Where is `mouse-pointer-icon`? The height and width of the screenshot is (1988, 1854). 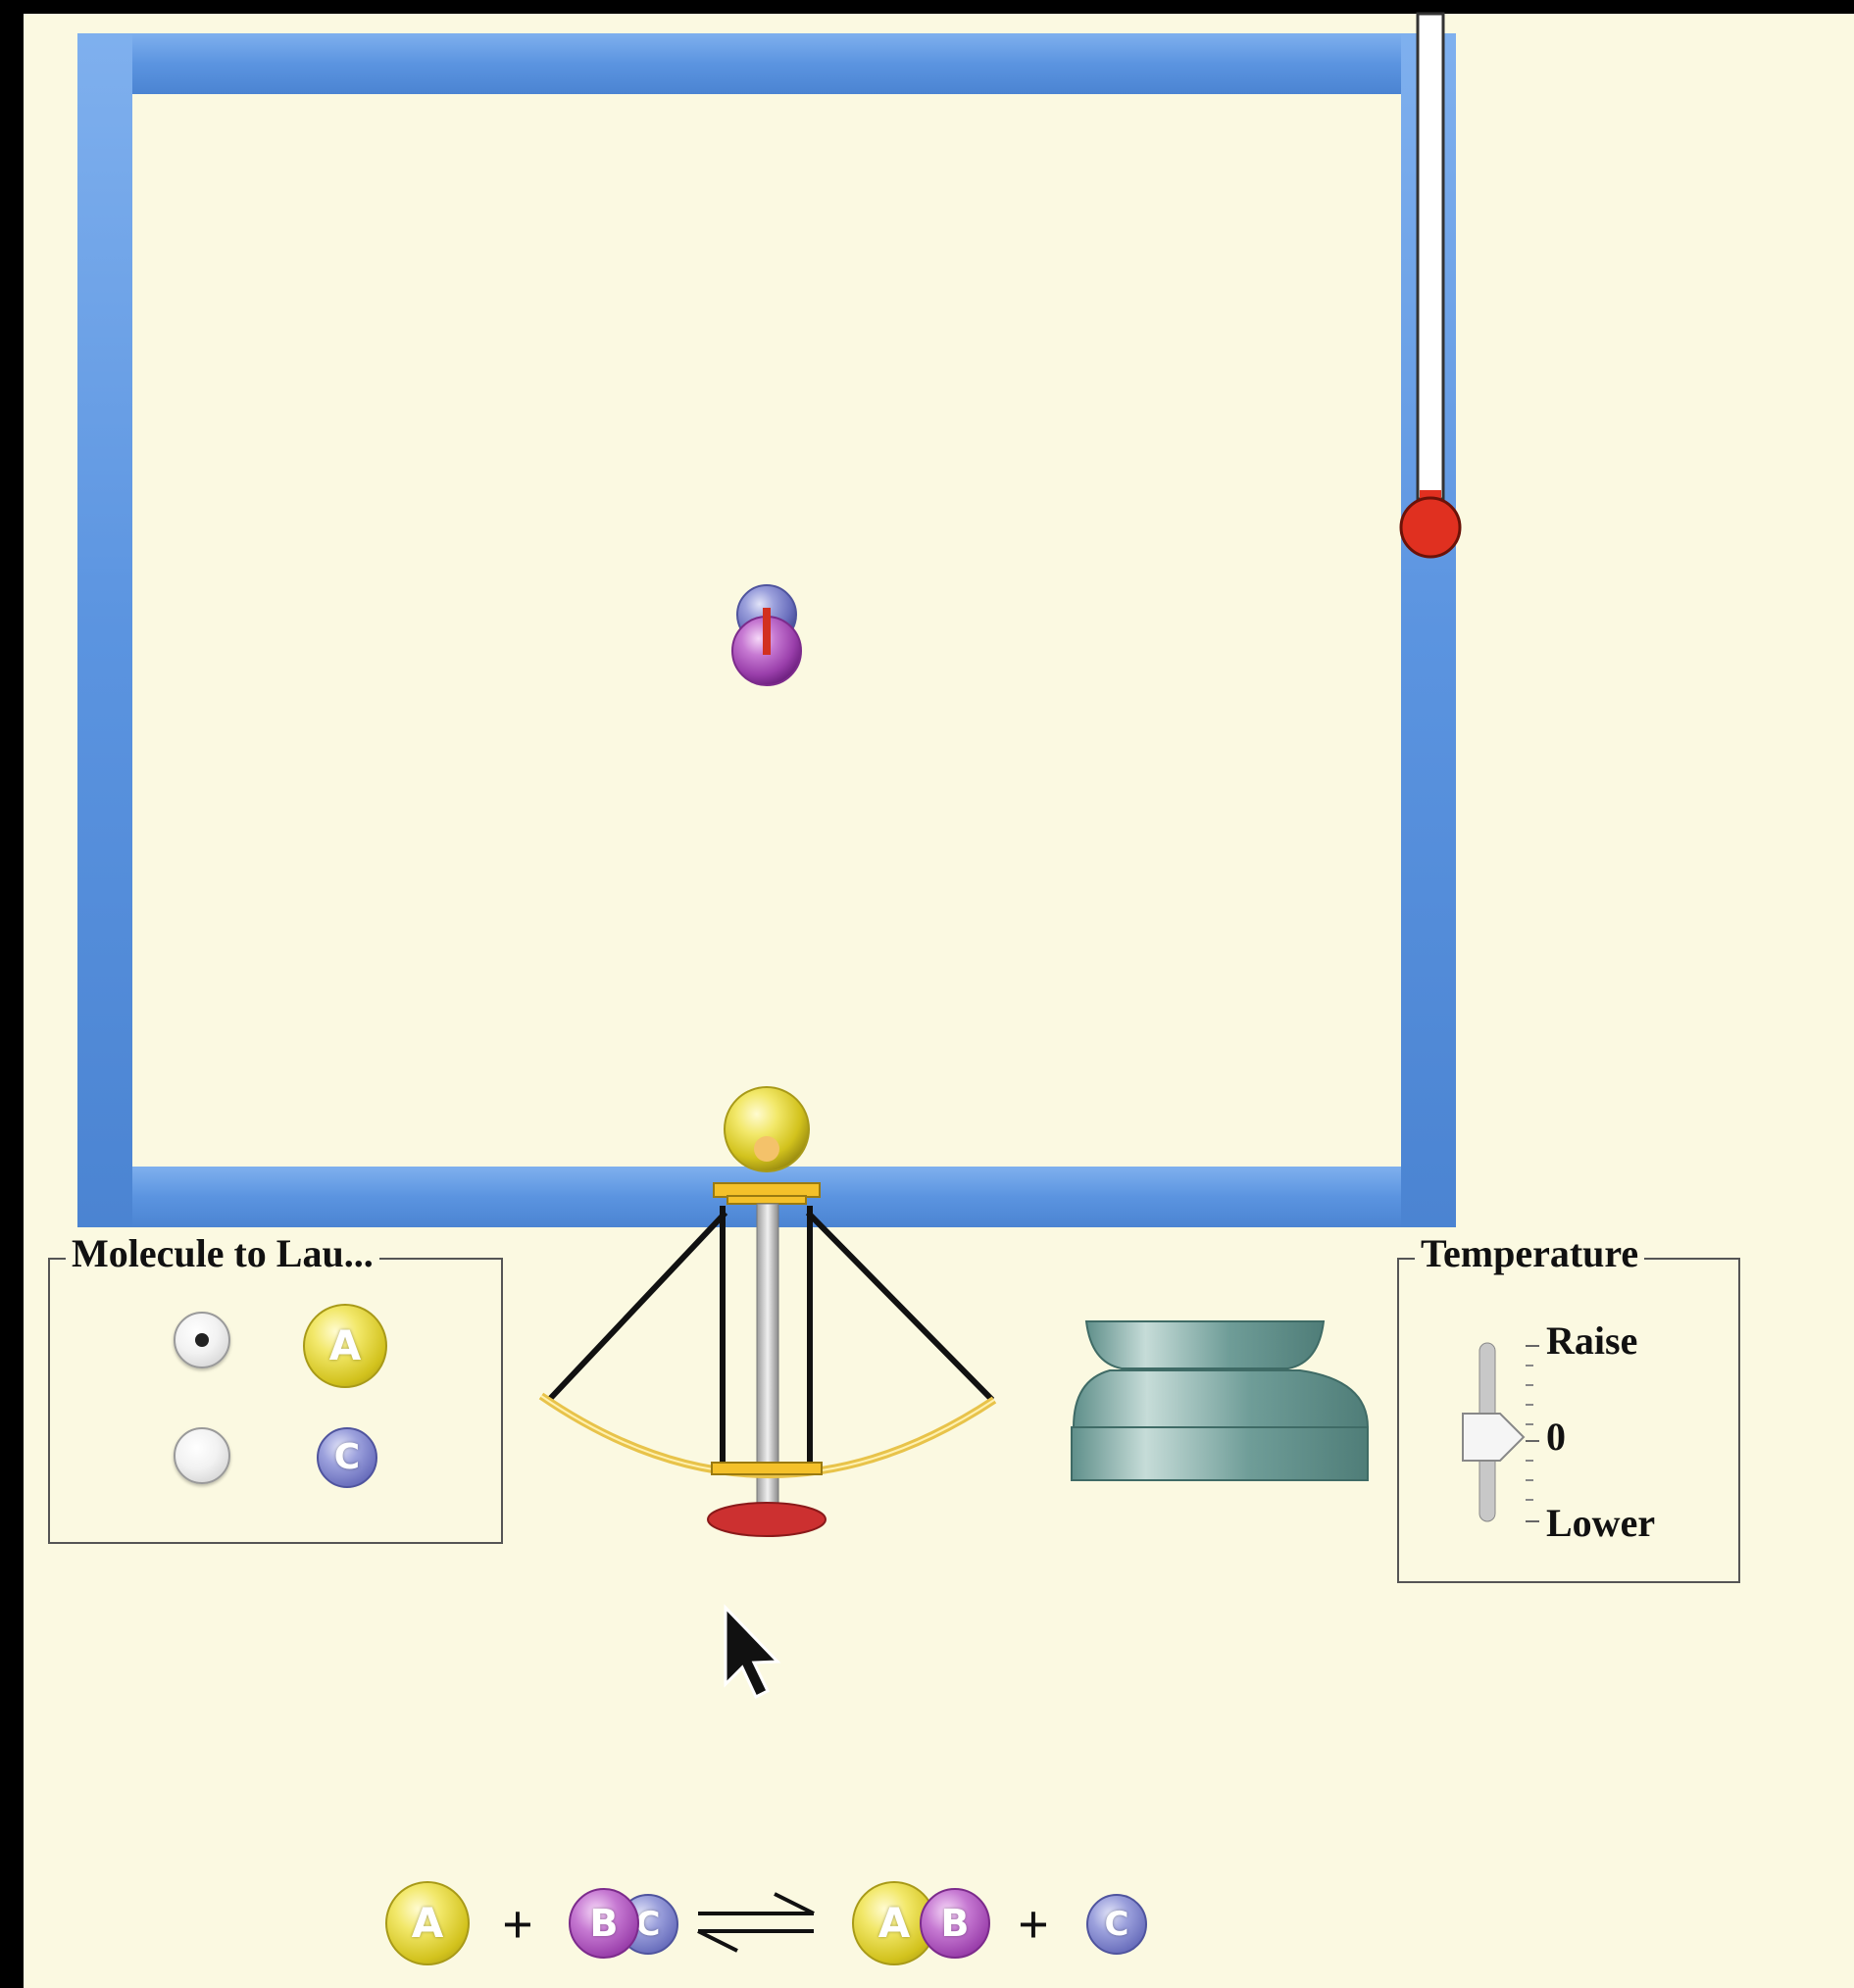 mouse-pointer-icon is located at coordinates (752, 1652).